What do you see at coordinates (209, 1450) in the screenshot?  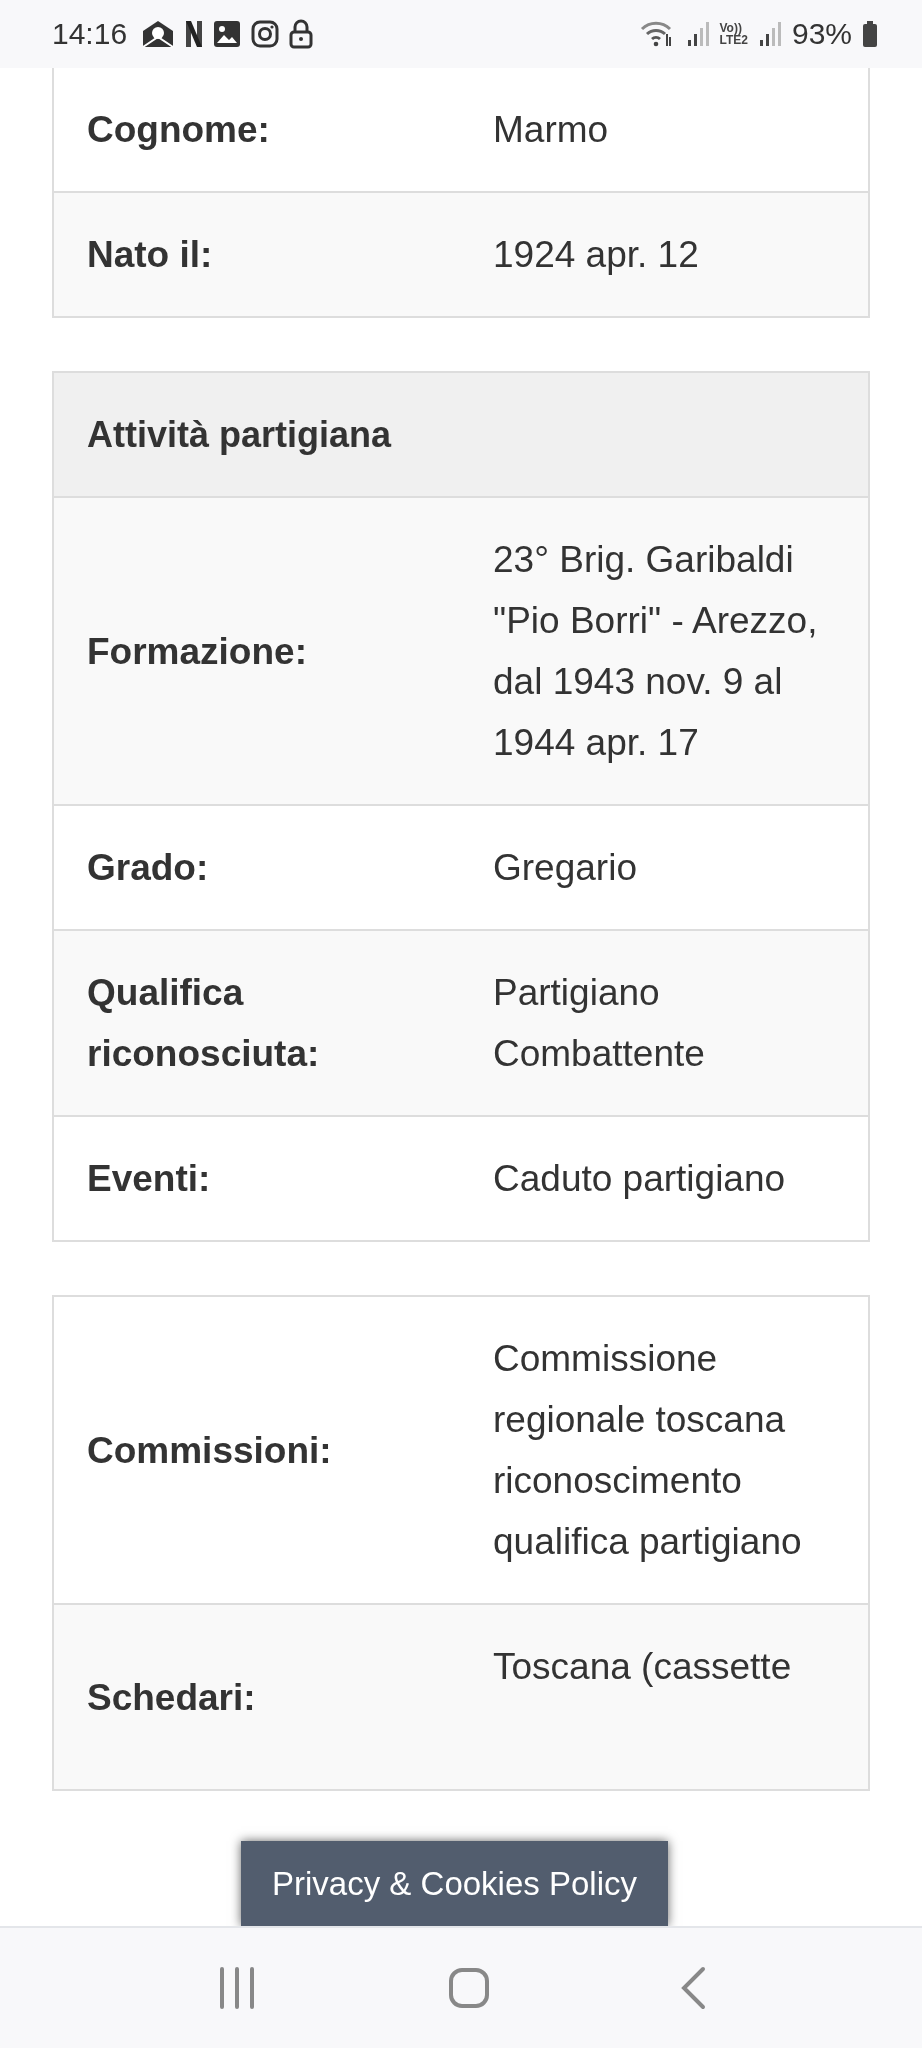 I see `field-label: Commissioni:` at bounding box center [209, 1450].